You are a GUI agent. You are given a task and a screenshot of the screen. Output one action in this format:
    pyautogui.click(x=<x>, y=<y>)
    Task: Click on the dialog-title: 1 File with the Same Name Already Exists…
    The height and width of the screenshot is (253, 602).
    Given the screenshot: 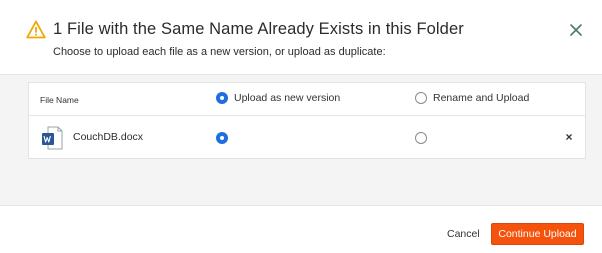 What is the action you would take?
    pyautogui.click(x=258, y=29)
    